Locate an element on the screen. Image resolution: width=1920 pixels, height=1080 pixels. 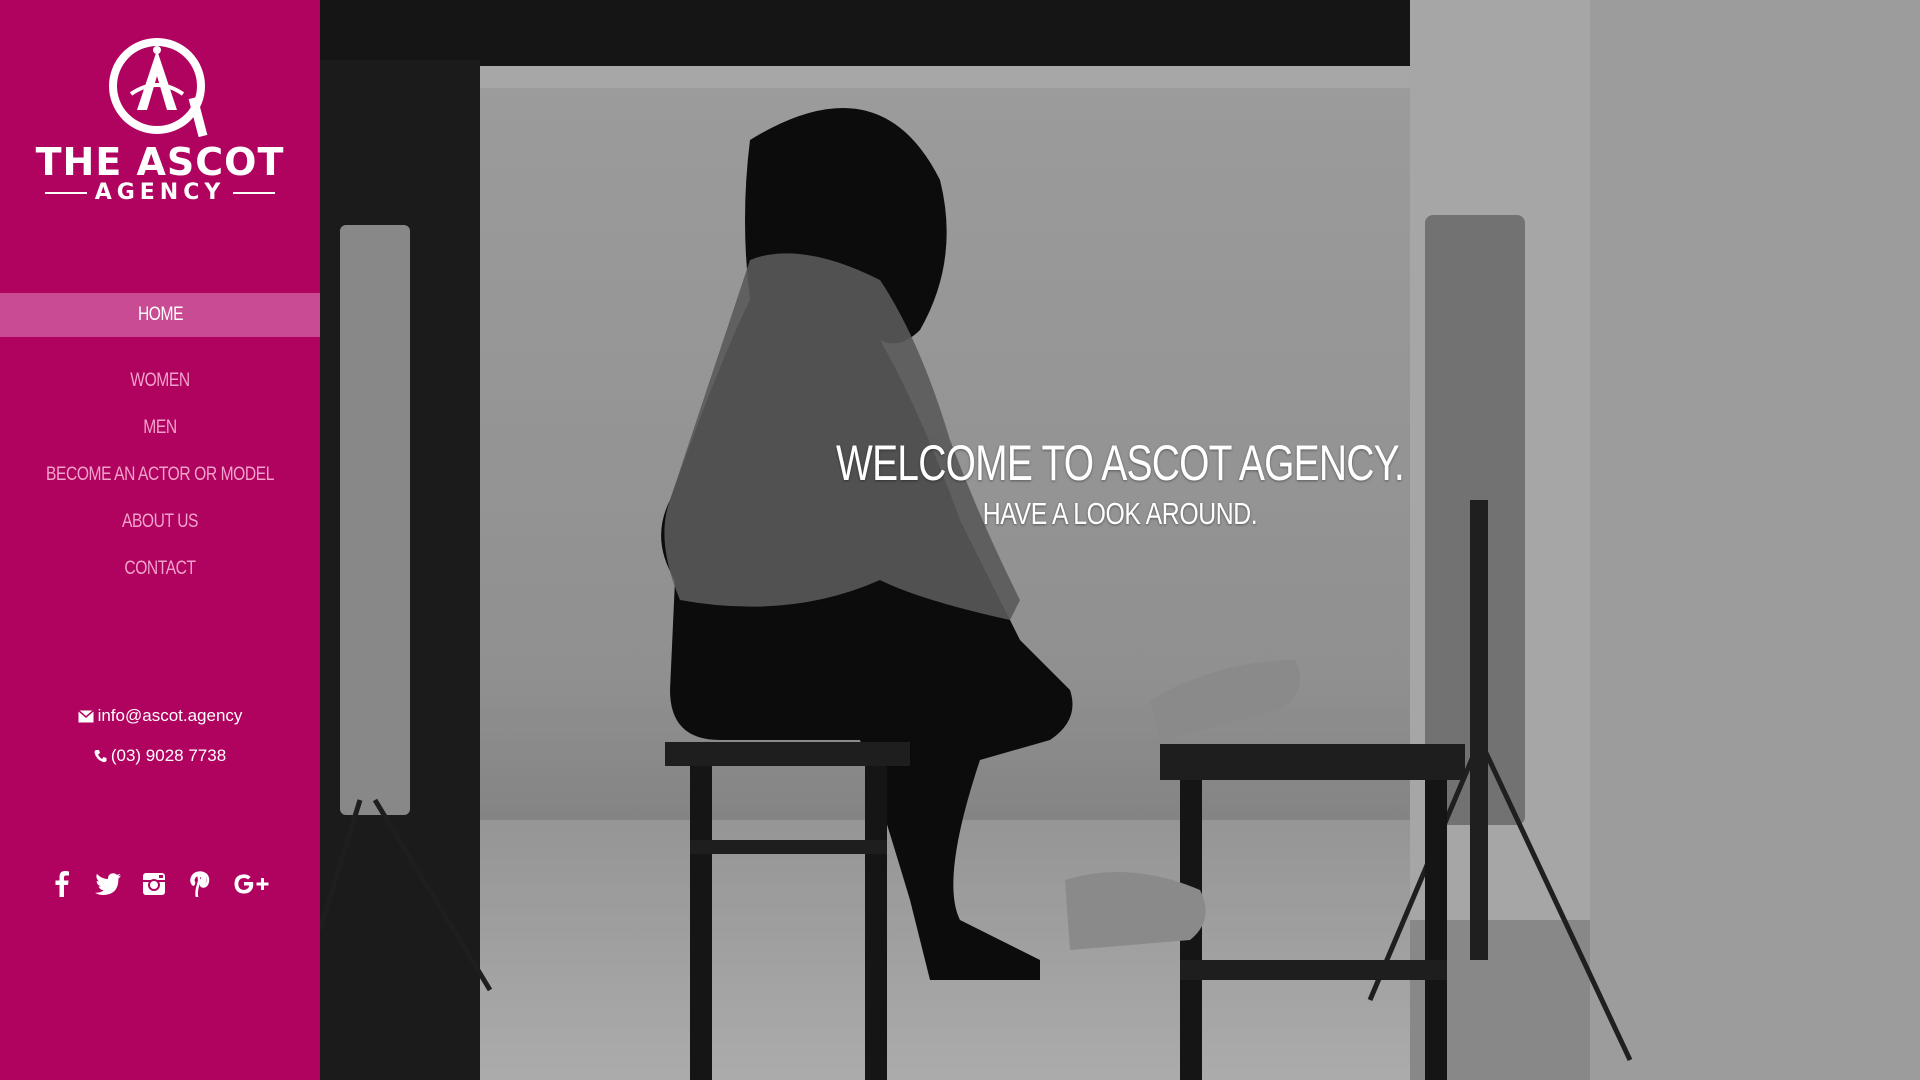
hero-subtitle: HAVE A LOOK AROUND. is located at coordinates (1120, 513).